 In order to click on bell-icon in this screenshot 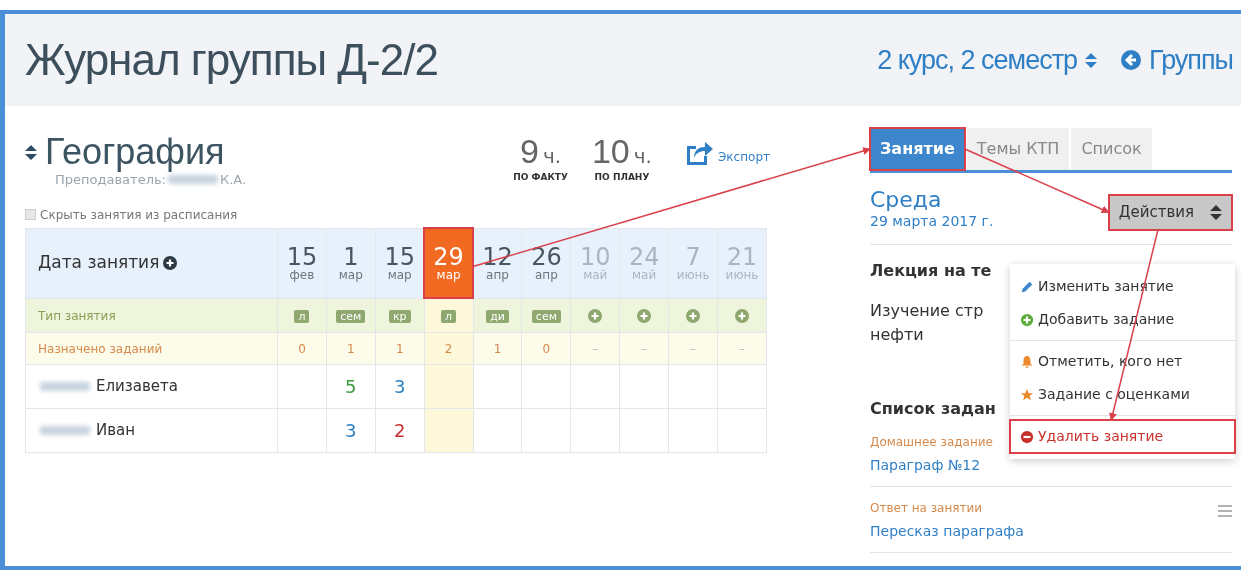, I will do `click(1027, 361)`.